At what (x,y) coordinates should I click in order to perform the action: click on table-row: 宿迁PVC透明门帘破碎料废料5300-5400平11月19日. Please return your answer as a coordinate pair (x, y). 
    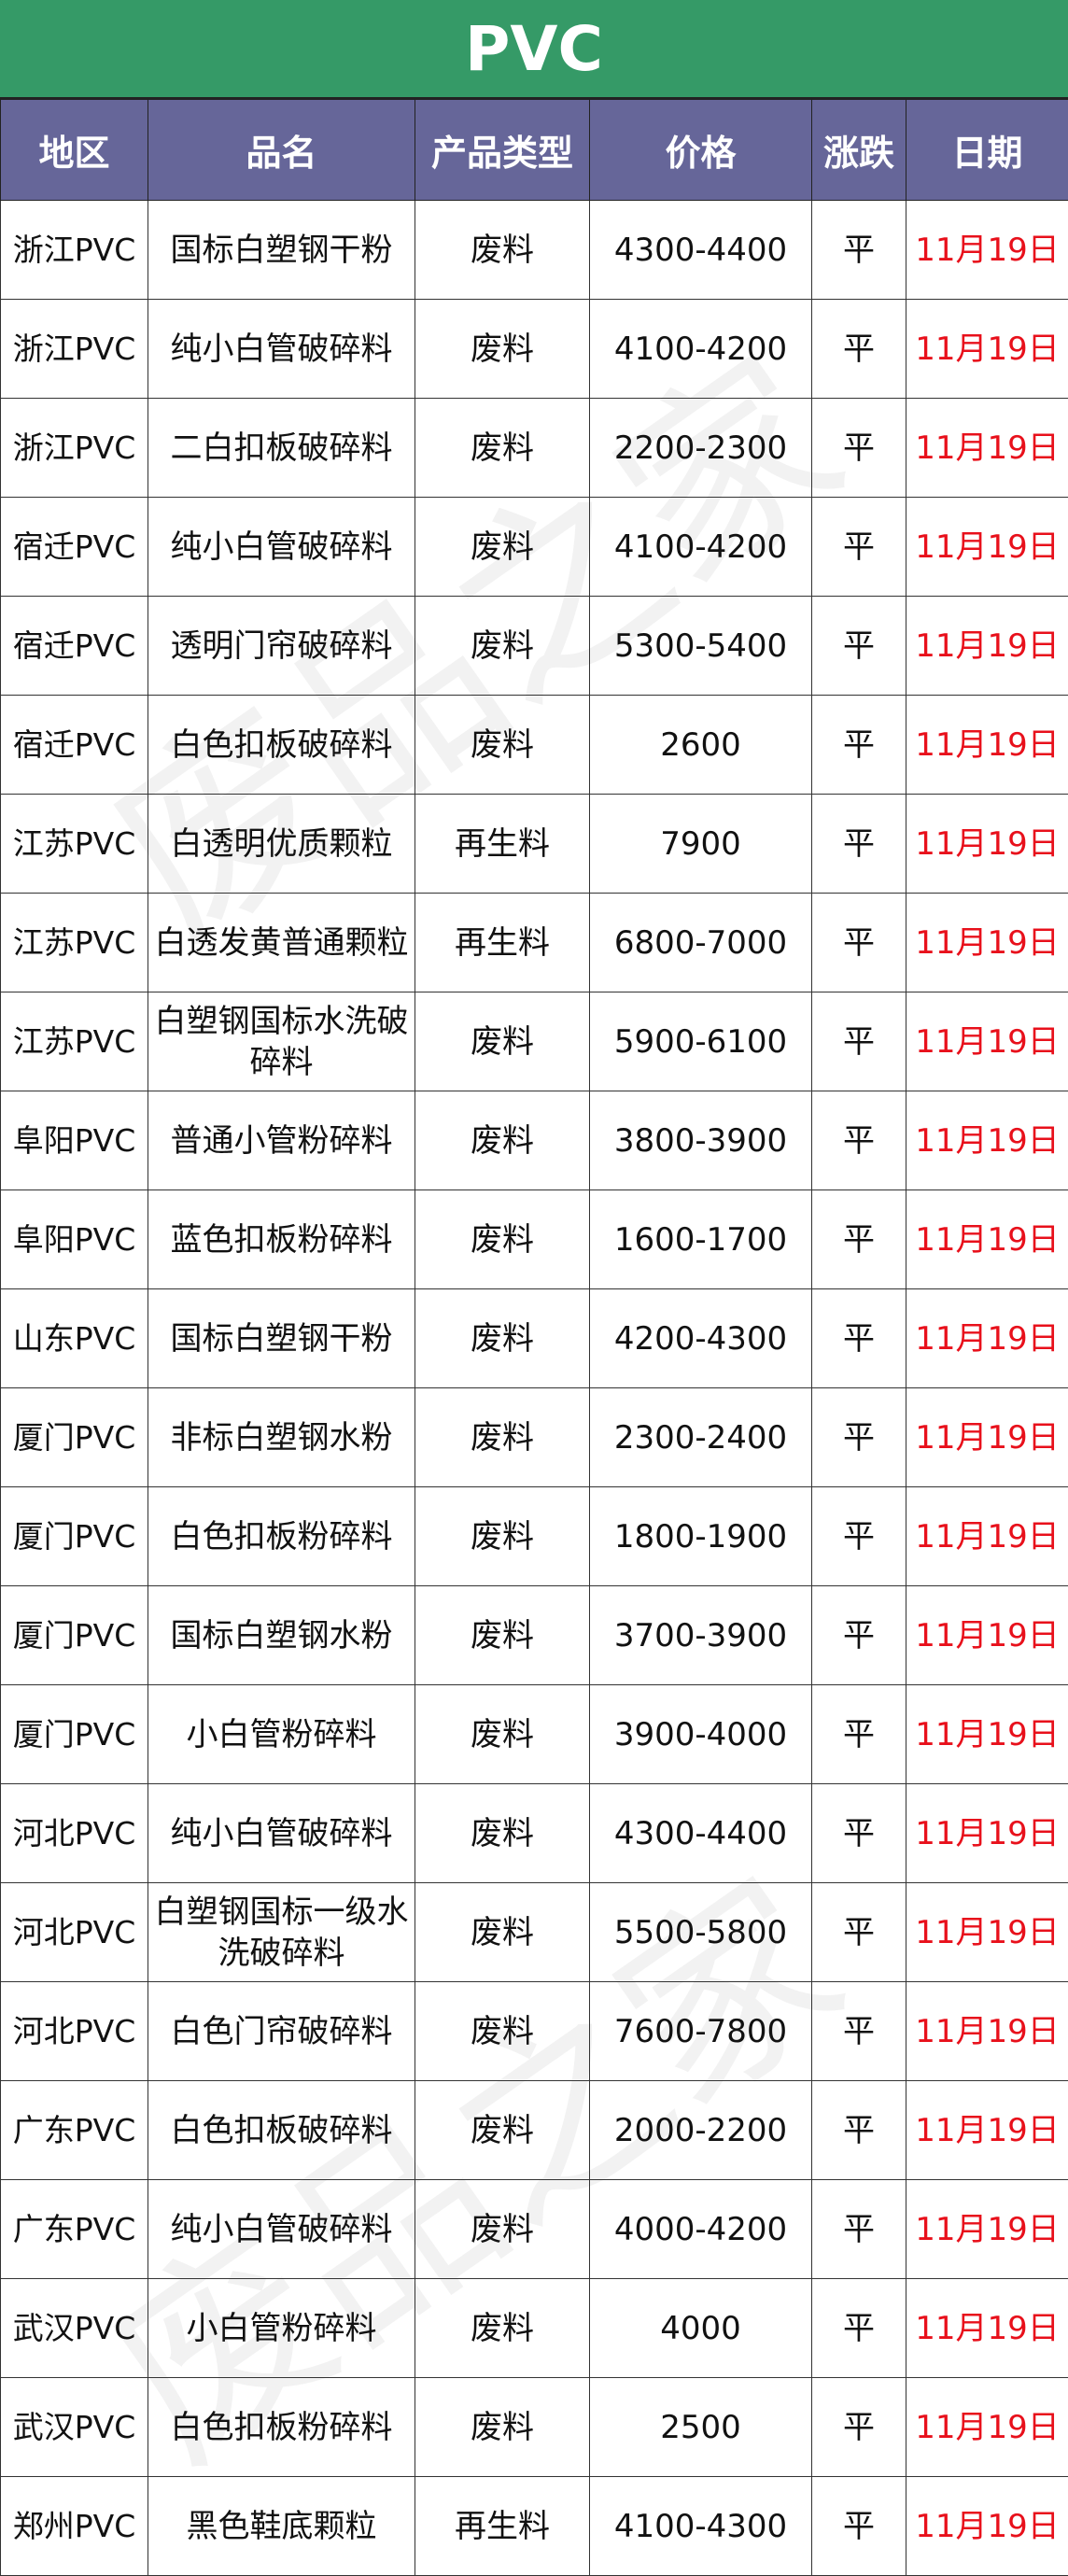
    Looking at the image, I should click on (534, 646).